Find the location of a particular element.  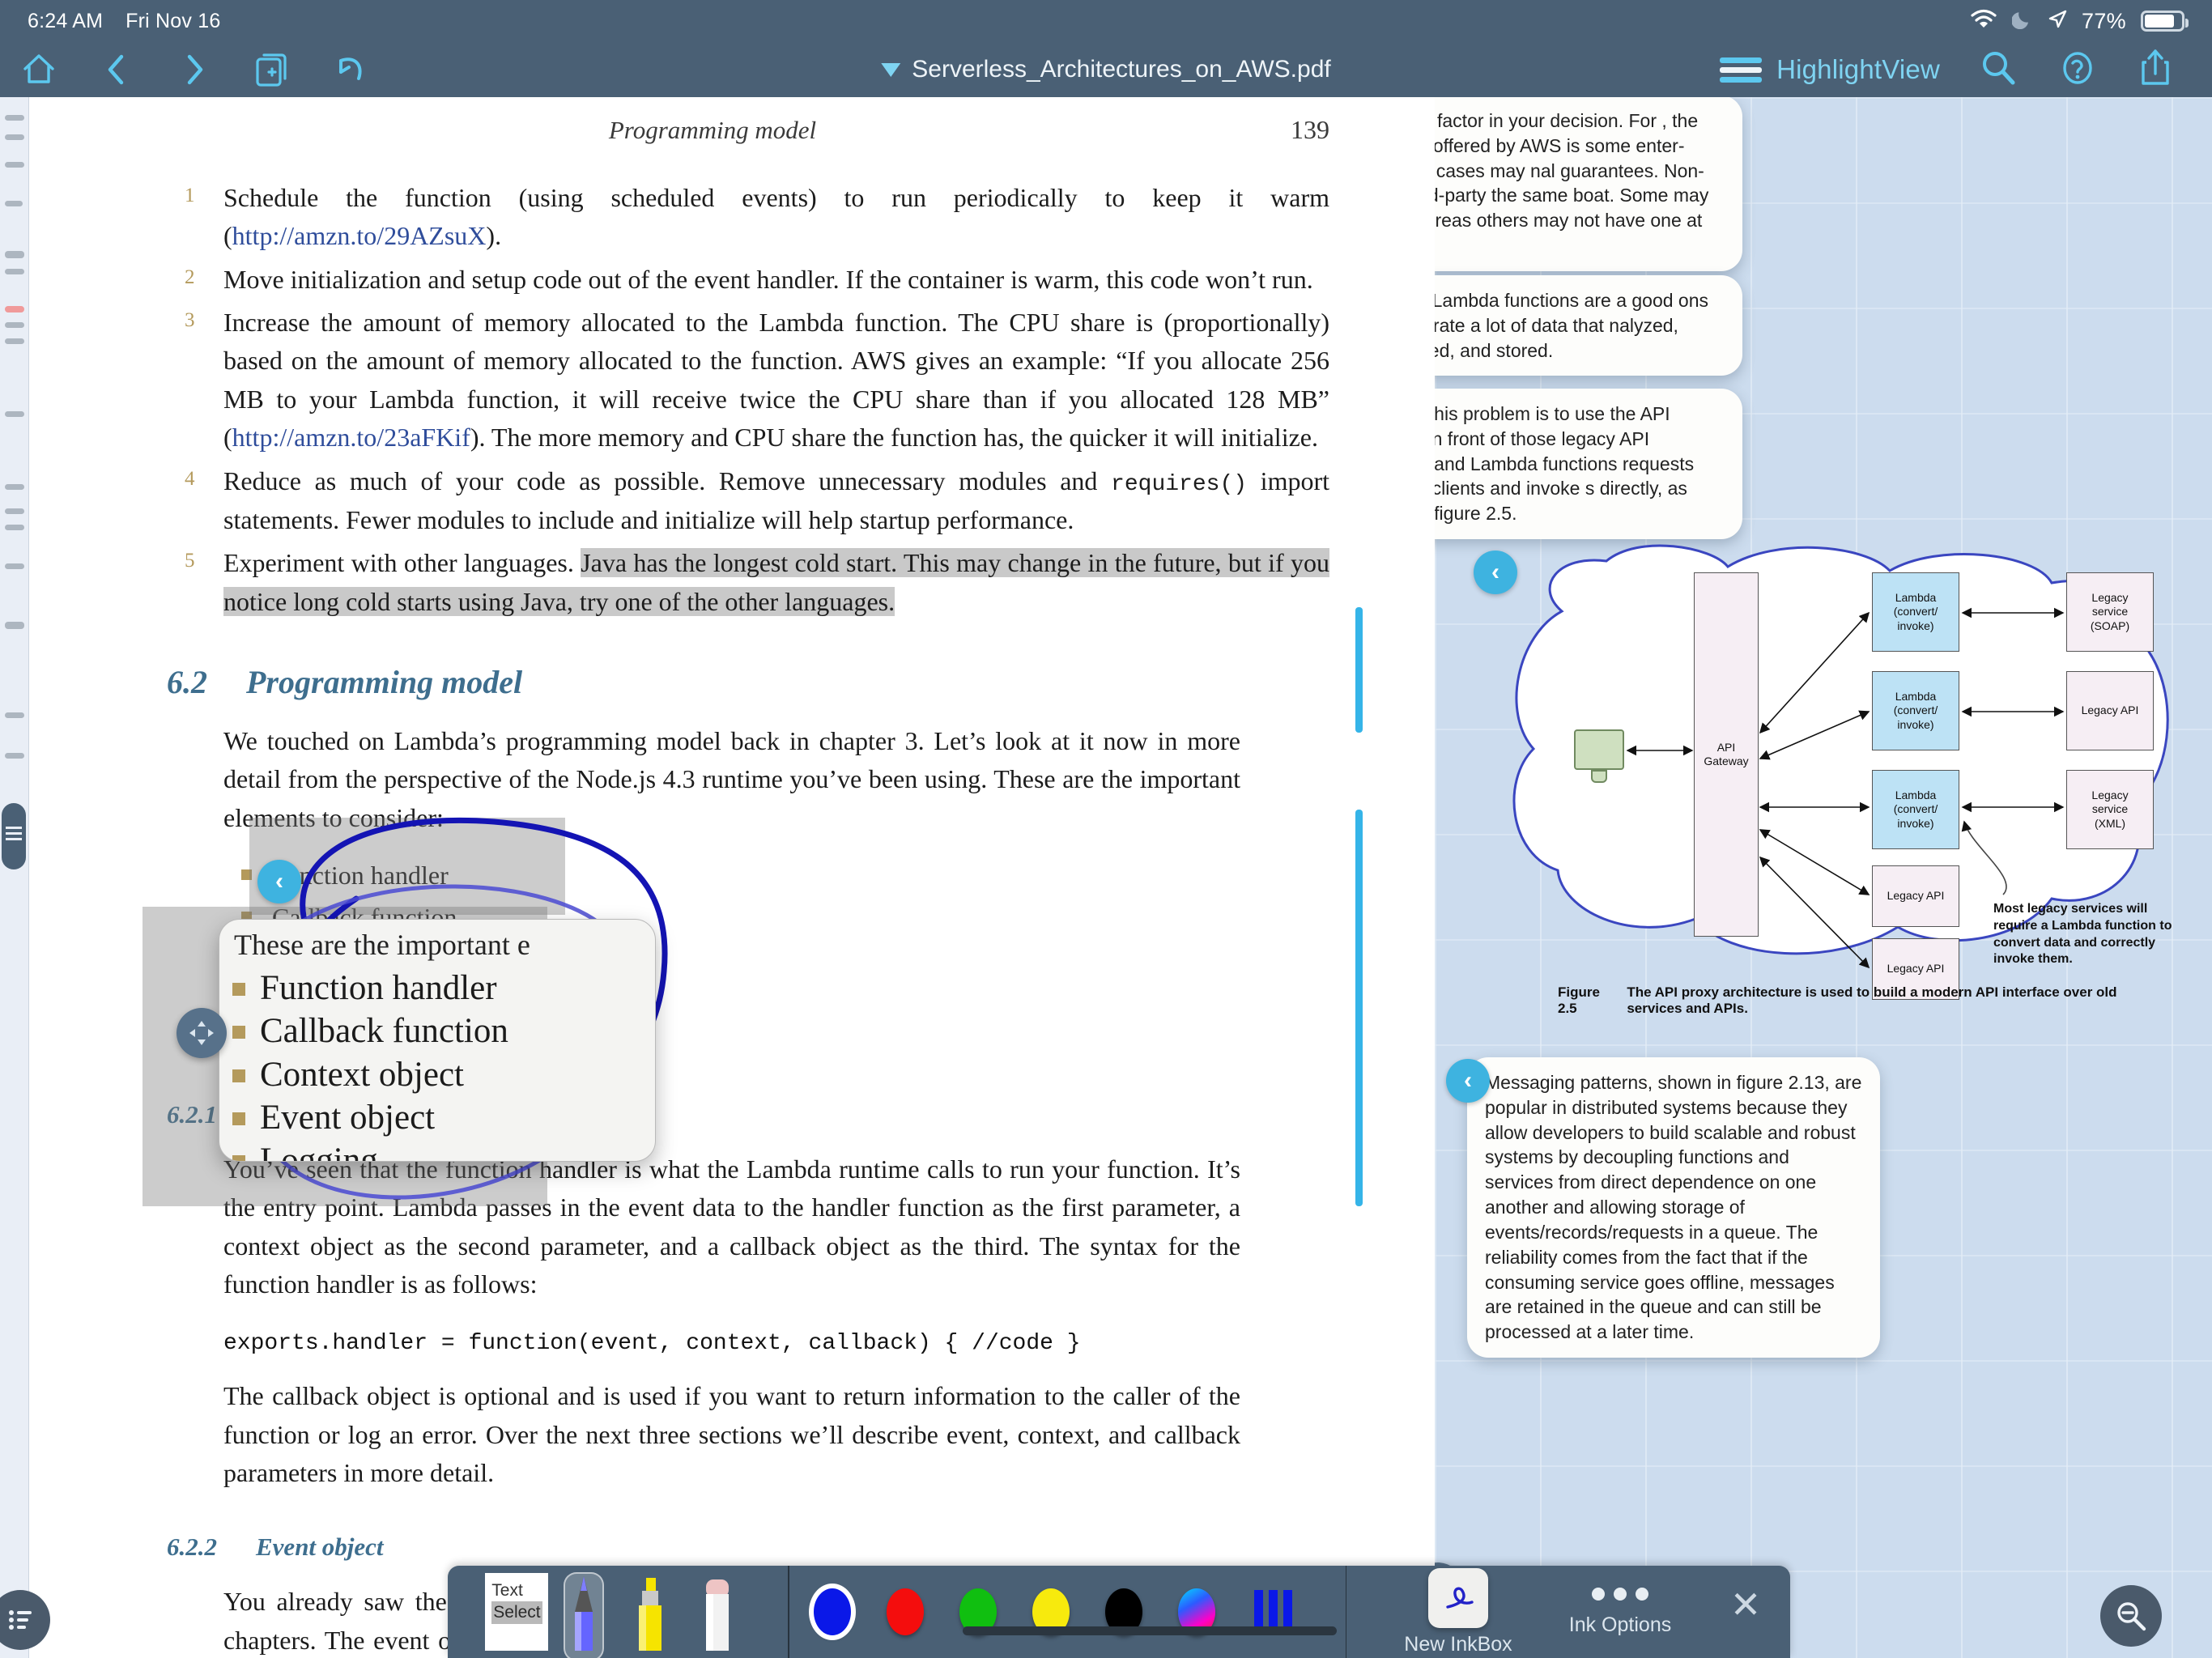

magnifier-bullet-item: Logging is located at coordinates (443, 1150).